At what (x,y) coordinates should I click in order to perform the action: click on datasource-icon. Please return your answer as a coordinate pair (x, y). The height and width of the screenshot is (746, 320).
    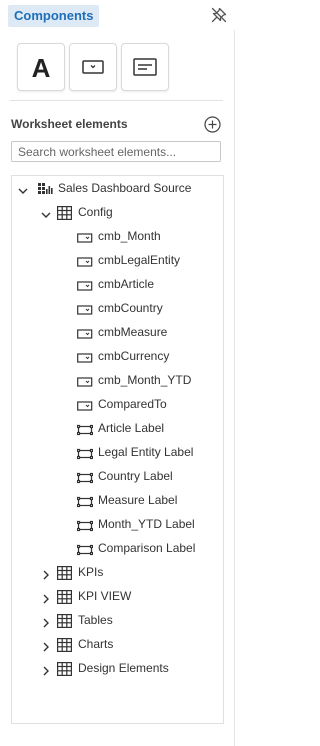
    Looking at the image, I should click on (45, 192).